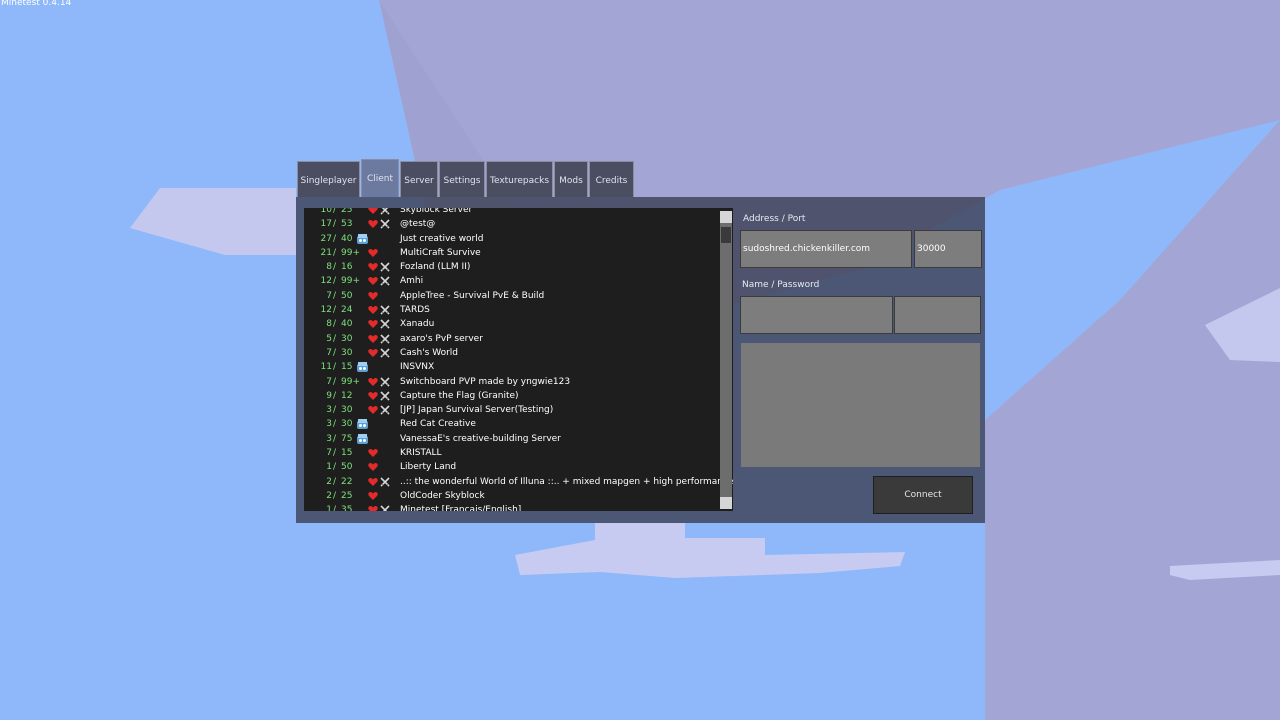 The image size is (1280, 720). I want to click on server-list-scrollbar, so click(726, 360).